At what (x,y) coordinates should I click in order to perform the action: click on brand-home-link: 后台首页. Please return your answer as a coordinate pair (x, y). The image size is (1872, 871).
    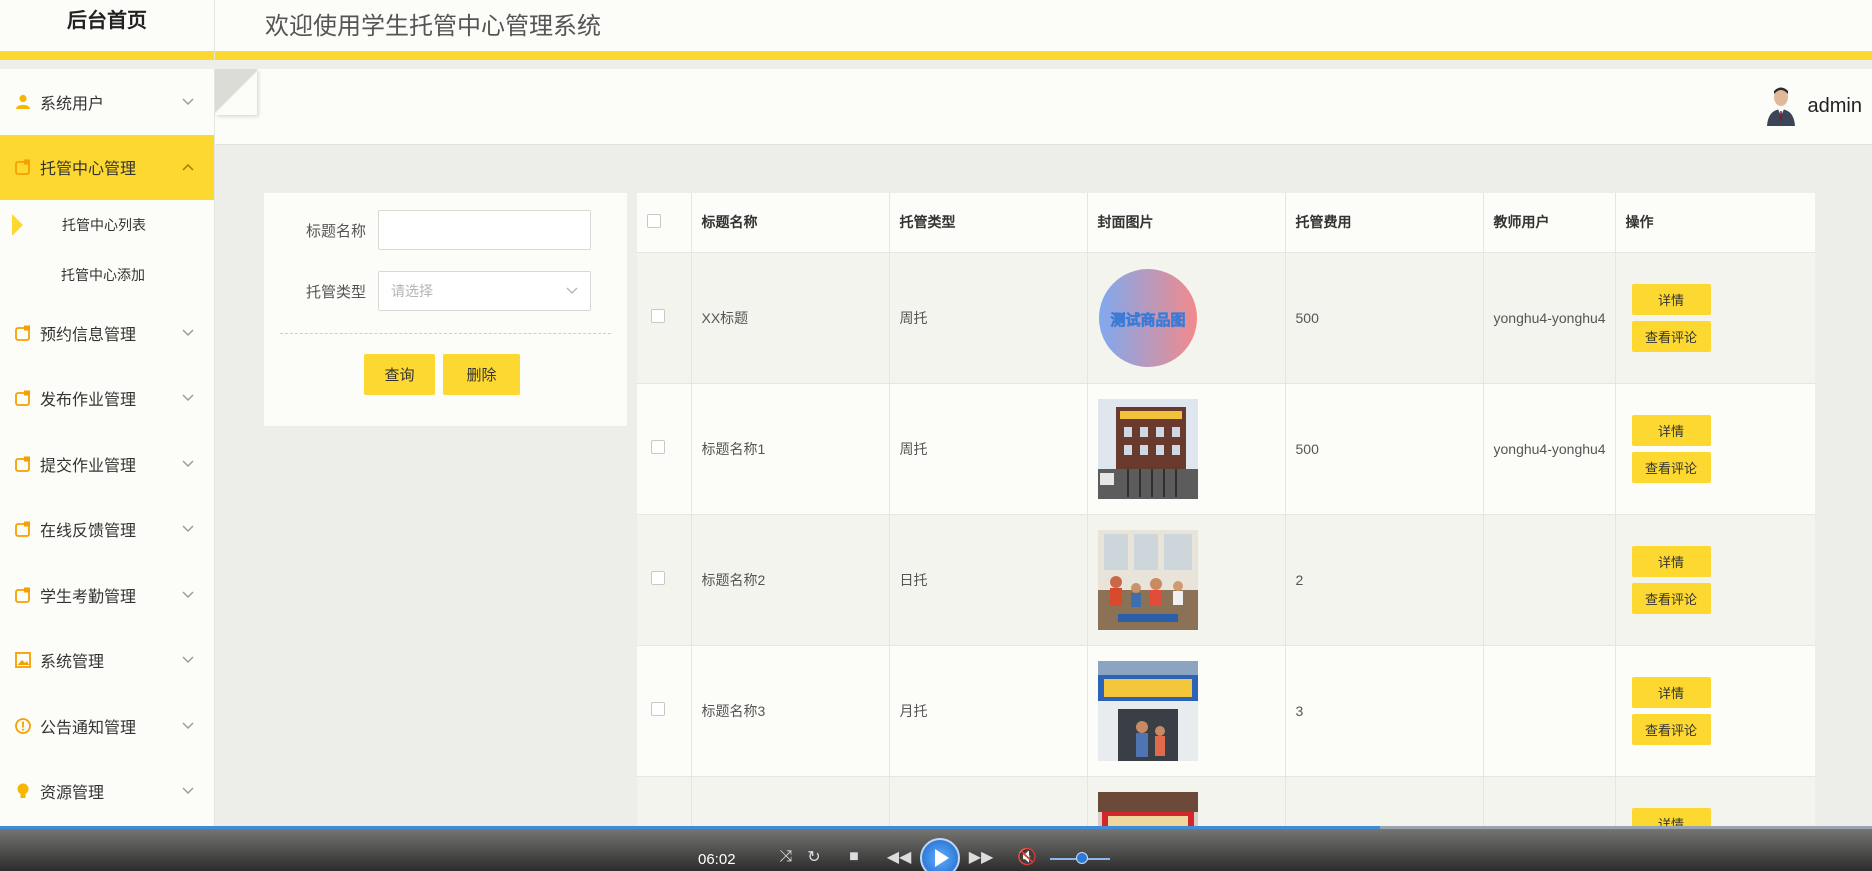
    Looking at the image, I should click on (107, 30).